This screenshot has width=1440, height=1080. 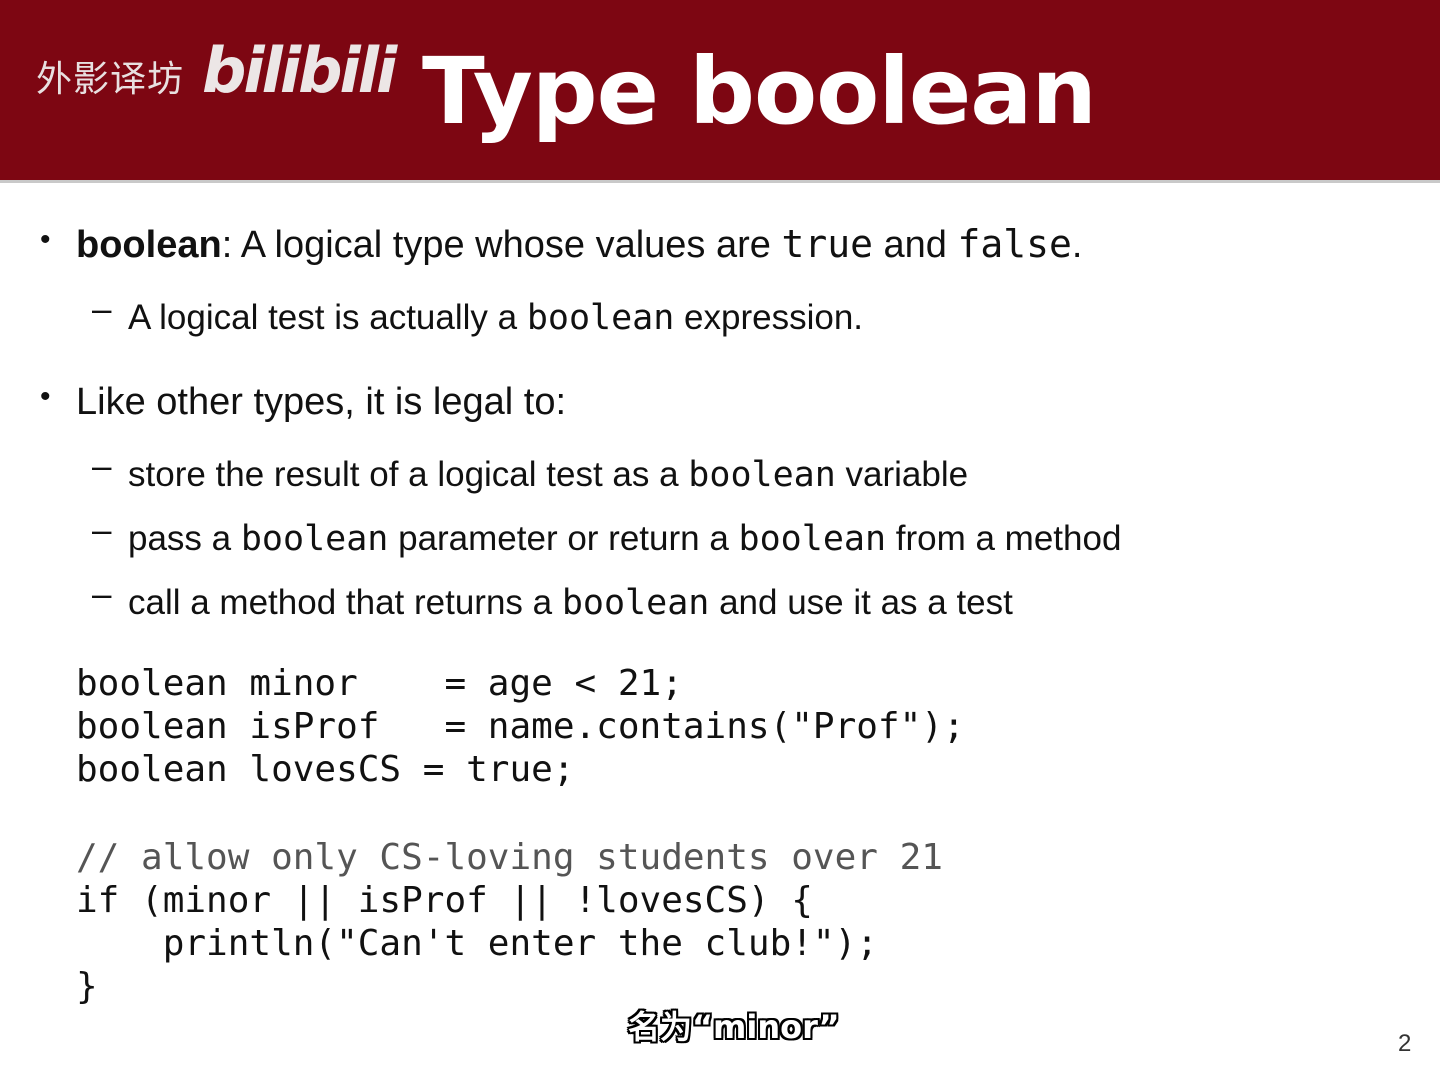 I want to click on sub-bullet-text: store the result of a logical test as a, so click(x=408, y=474).